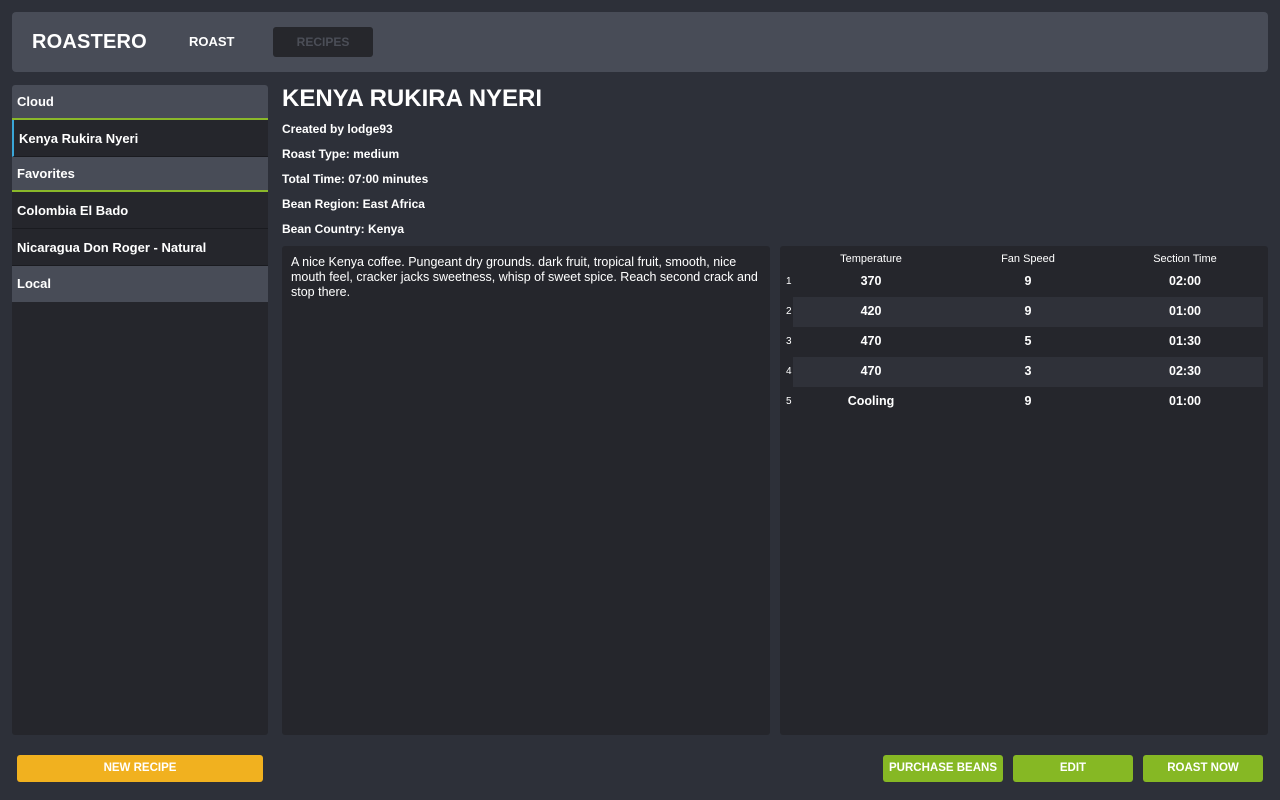 This screenshot has width=1280, height=800. Describe the element at coordinates (140, 102) in the screenshot. I see `sidebar-header-cloud: Cloud` at that location.